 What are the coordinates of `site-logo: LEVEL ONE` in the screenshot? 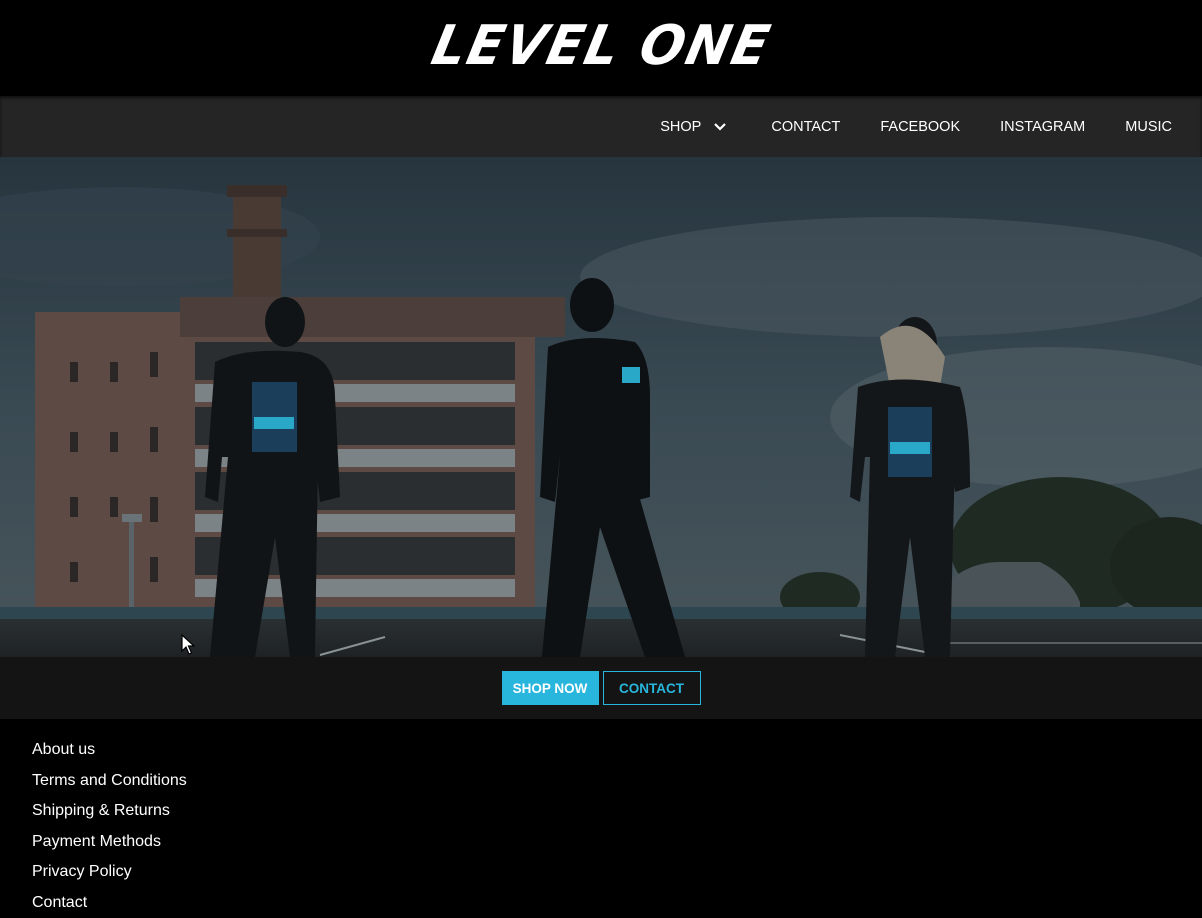 It's located at (601, 46).